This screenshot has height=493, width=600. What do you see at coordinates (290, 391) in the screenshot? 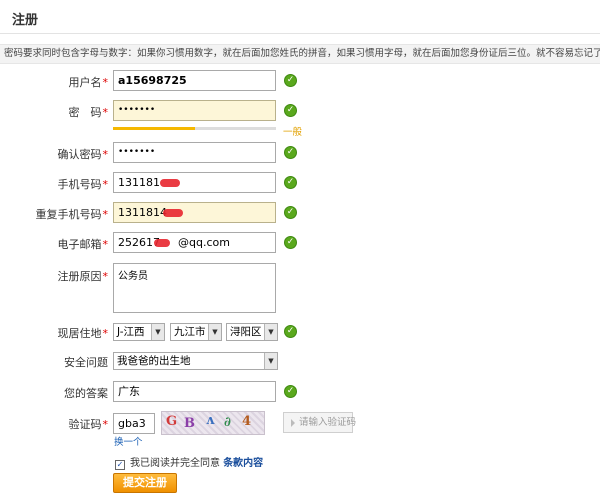
I see `answer-ok-icon: ✓` at bounding box center [290, 391].